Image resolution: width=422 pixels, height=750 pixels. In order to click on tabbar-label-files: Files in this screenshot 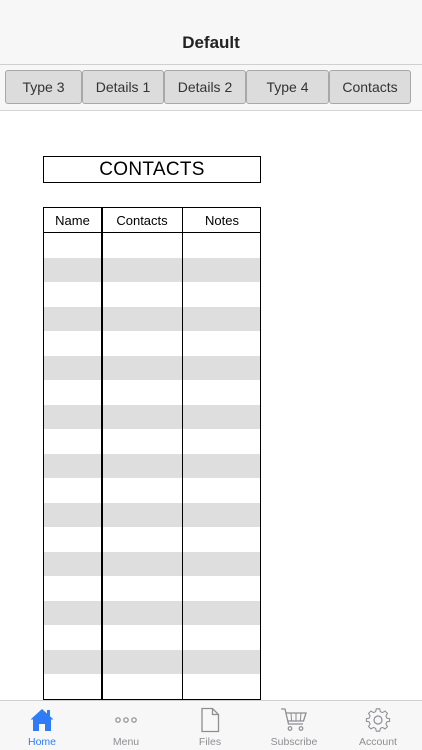, I will do `click(210, 742)`.